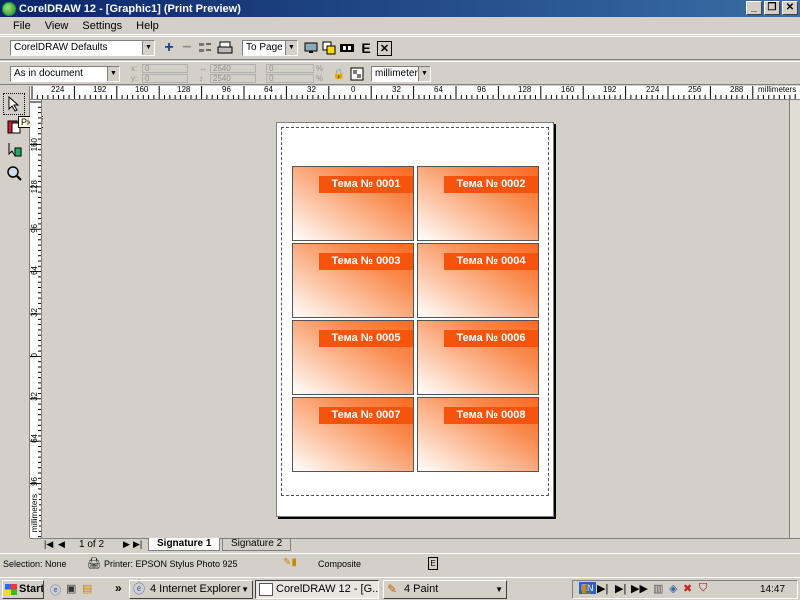 The width and height of the screenshot is (800, 600). I want to click on menu-file: File, so click(22, 26).